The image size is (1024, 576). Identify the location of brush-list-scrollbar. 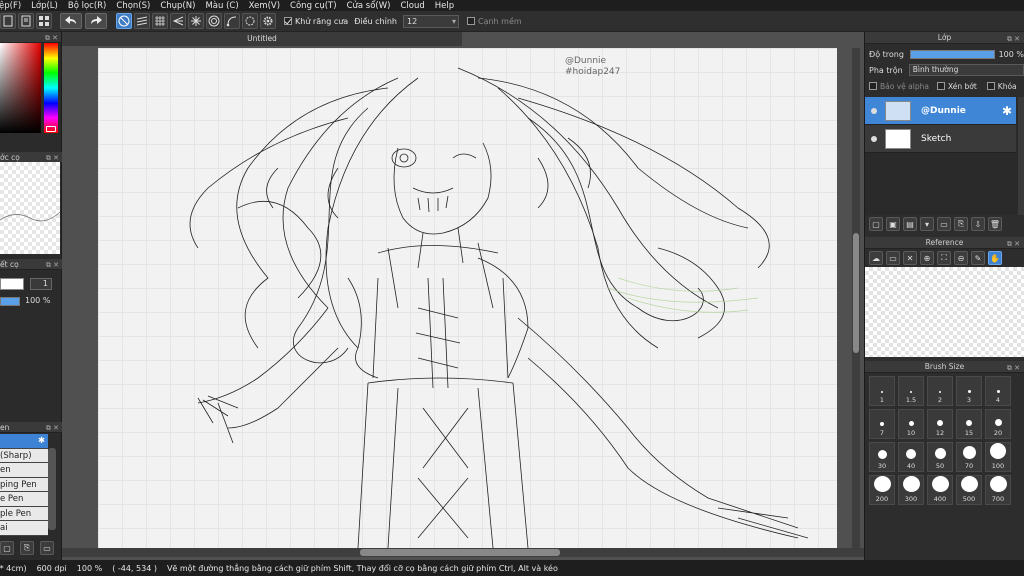
(52, 489).